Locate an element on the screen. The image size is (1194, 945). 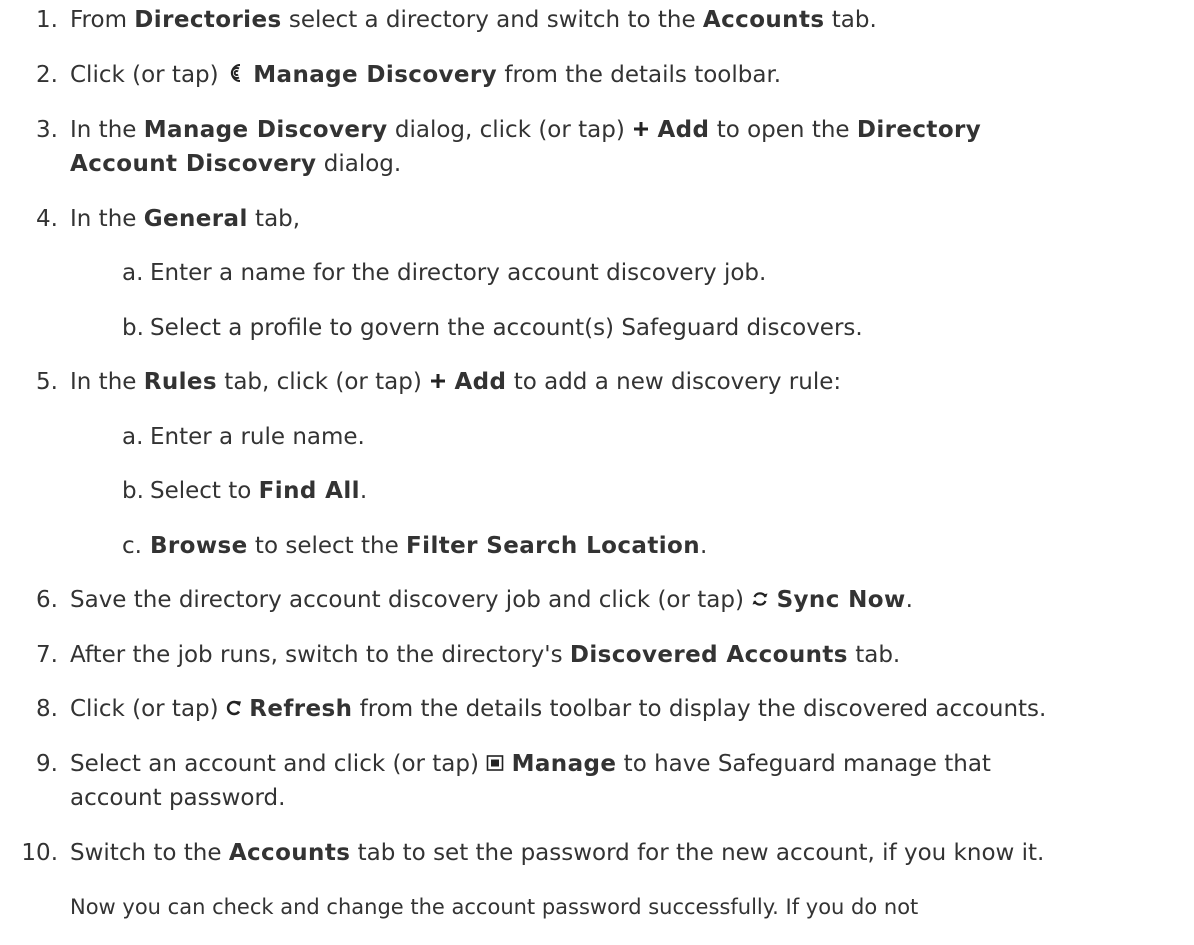
step-number: 3. is located at coordinates (47, 130).